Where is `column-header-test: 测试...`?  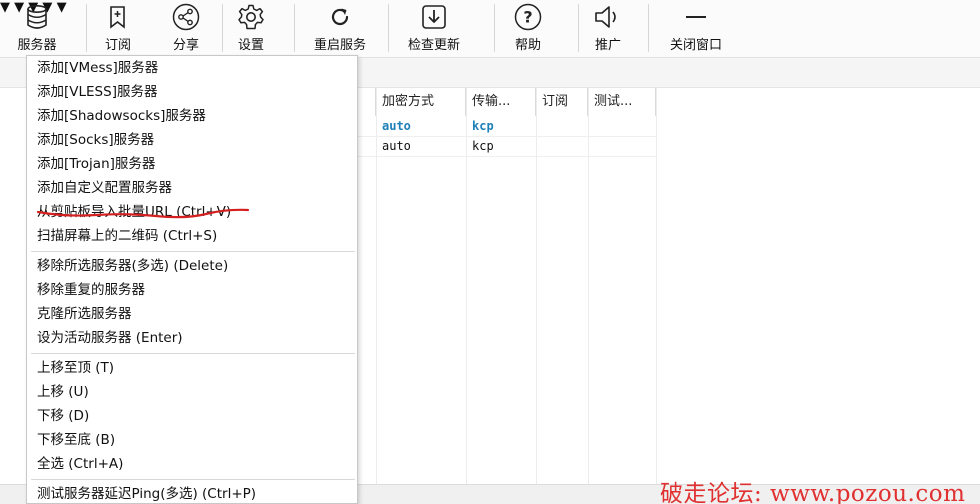 column-header-test: 测试... is located at coordinates (622, 102).